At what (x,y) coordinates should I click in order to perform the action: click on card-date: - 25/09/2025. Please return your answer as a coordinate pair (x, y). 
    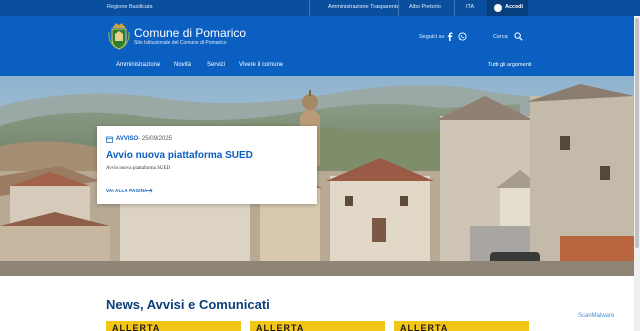
    Looking at the image, I should click on (155, 139).